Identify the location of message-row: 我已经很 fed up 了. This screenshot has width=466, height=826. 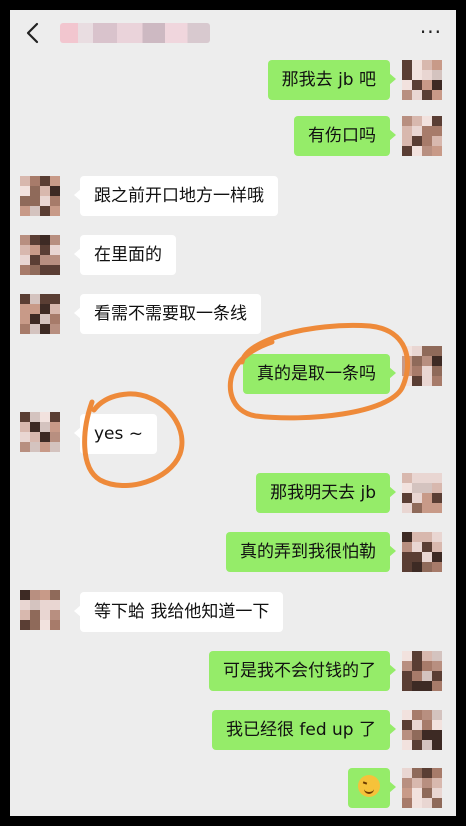
(233, 730).